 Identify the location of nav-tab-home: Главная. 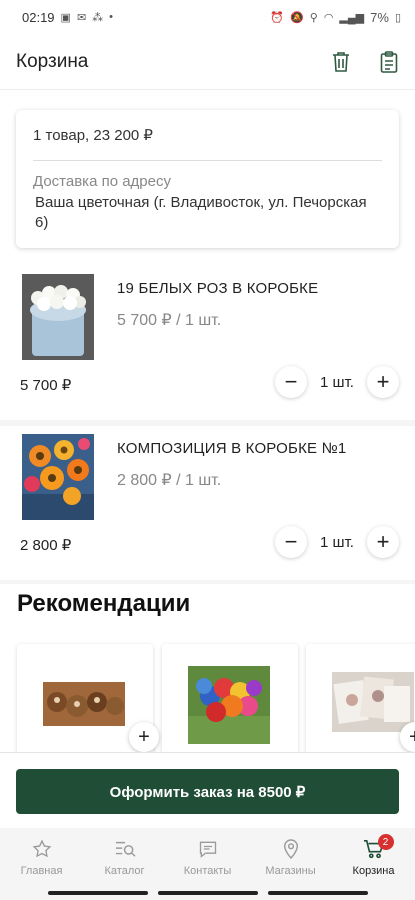
(41, 857).